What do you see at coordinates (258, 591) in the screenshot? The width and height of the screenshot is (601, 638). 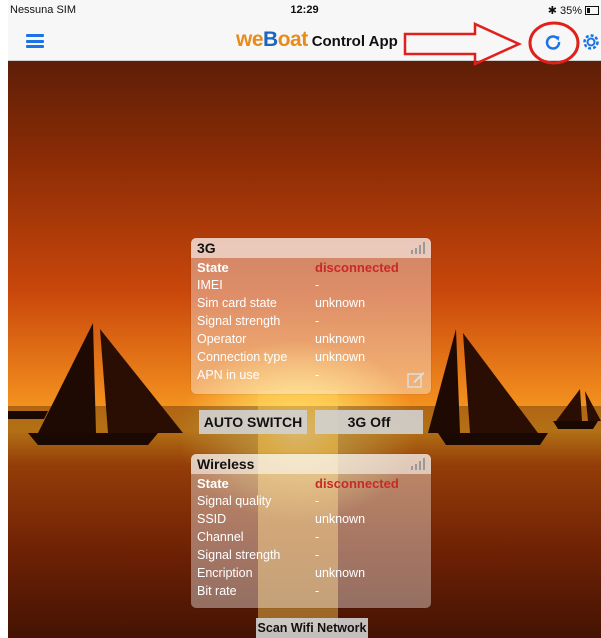 I see `row-wifi-bit-rate: Bit rate -` at bounding box center [258, 591].